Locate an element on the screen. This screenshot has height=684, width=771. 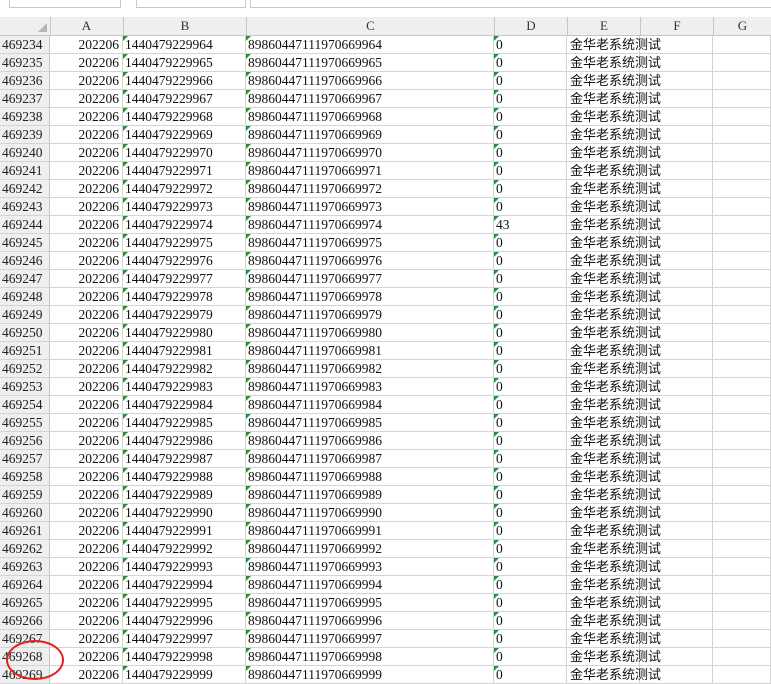
cell-b: 1440479229996 is located at coordinates (184, 621).